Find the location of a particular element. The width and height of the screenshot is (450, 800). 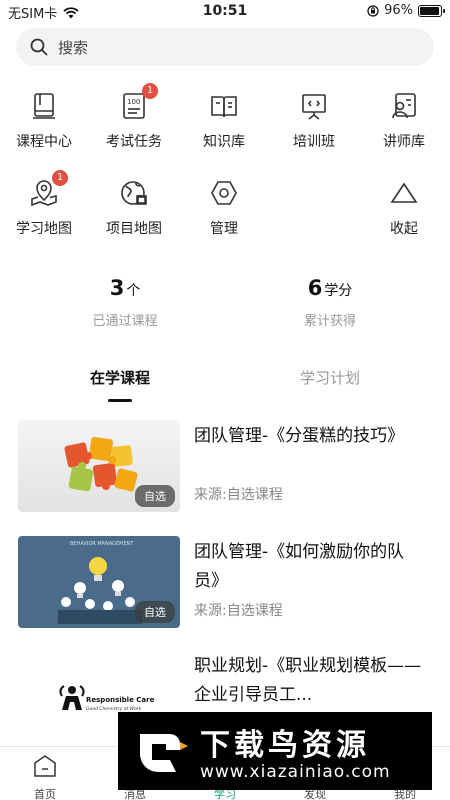

stat-passed-courses: 3个 已通过课程 is located at coordinates (125, 302).